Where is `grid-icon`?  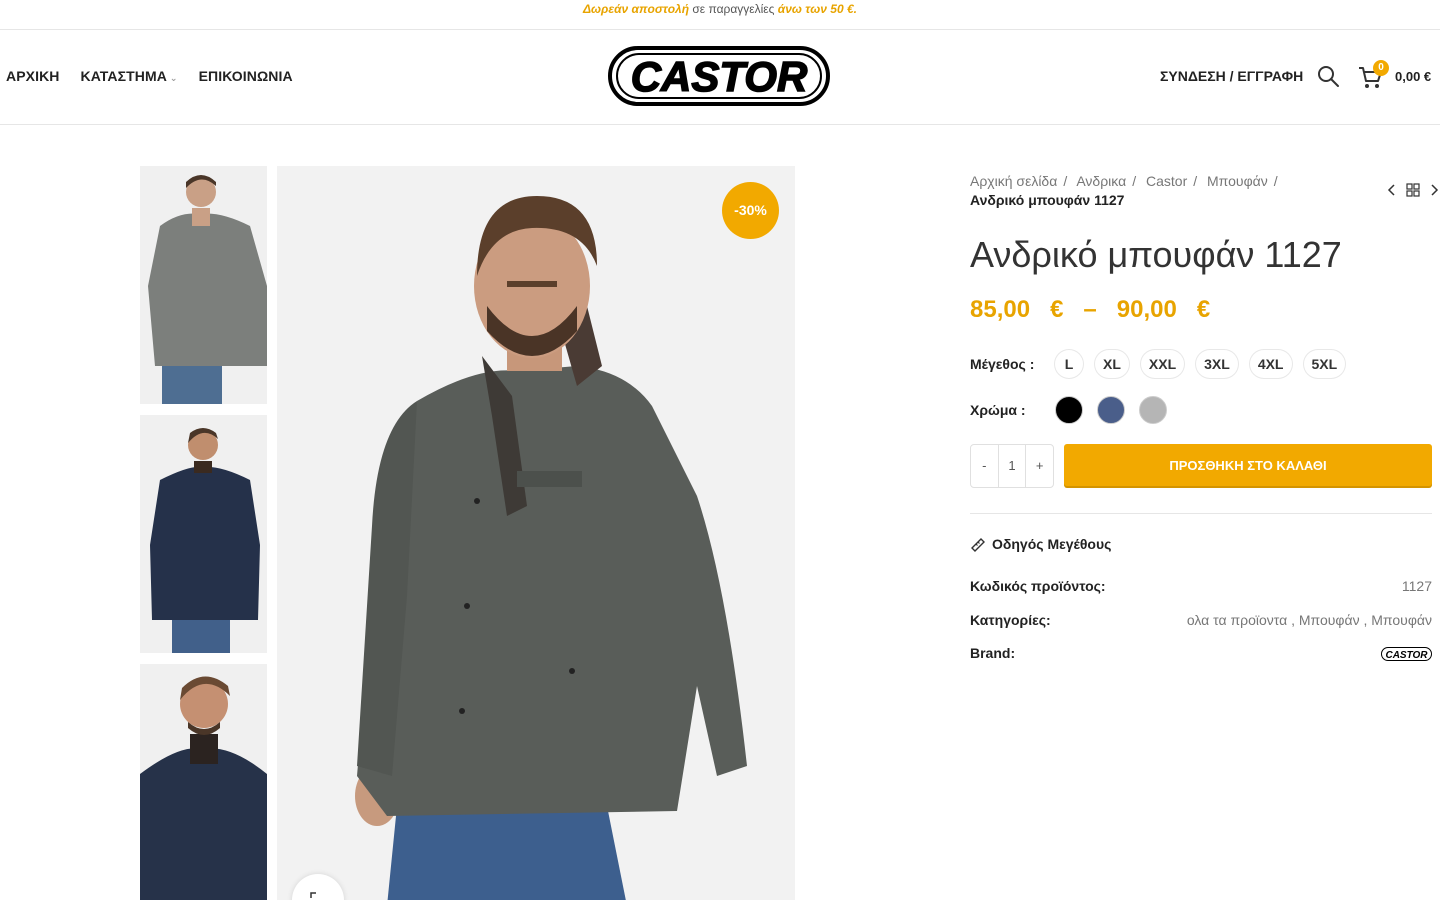
grid-icon is located at coordinates (1413, 190).